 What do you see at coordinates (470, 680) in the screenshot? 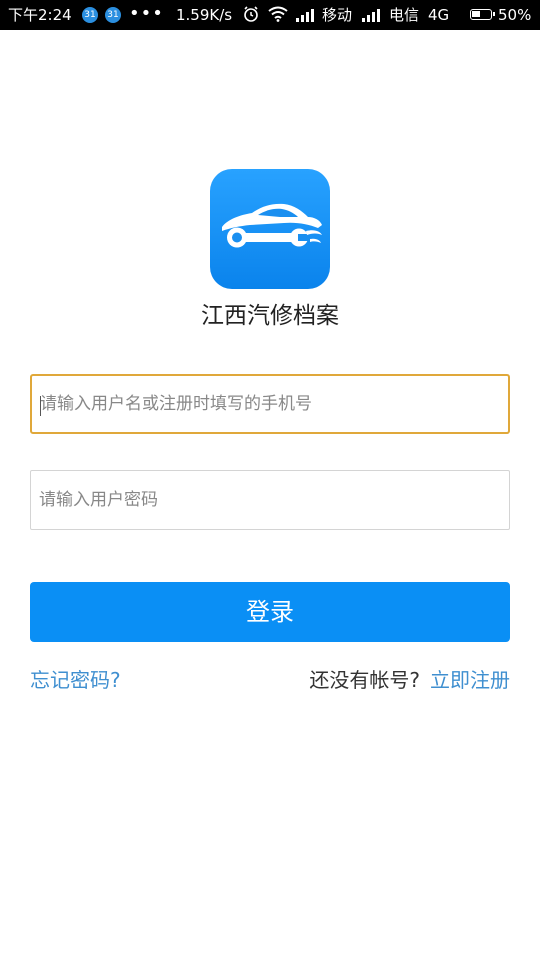
I see `register-link: 立即注册` at bounding box center [470, 680].